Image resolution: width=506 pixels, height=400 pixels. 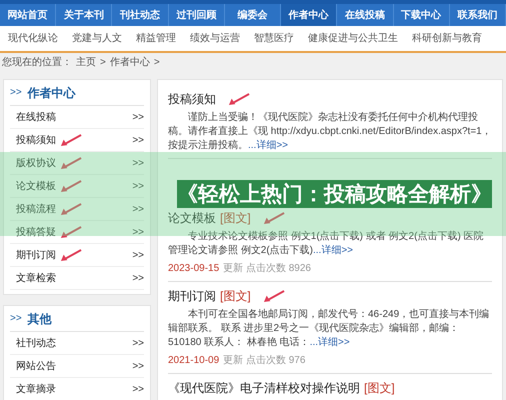 What do you see at coordinates (86, 62) in the screenshot?
I see `breadcrumb-link: 主页` at bounding box center [86, 62].